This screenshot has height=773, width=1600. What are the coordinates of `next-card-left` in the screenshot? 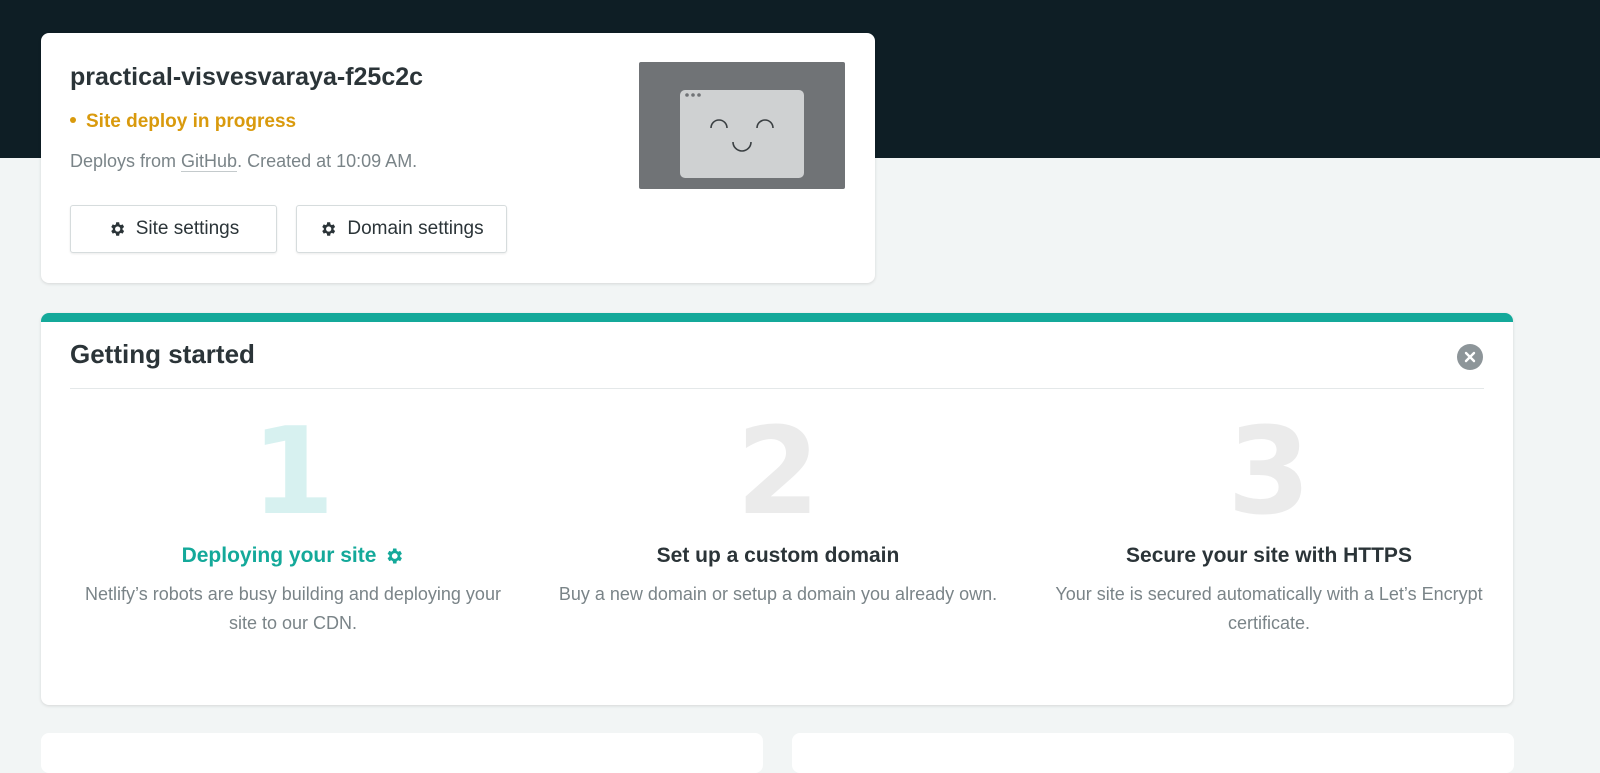 It's located at (402, 753).